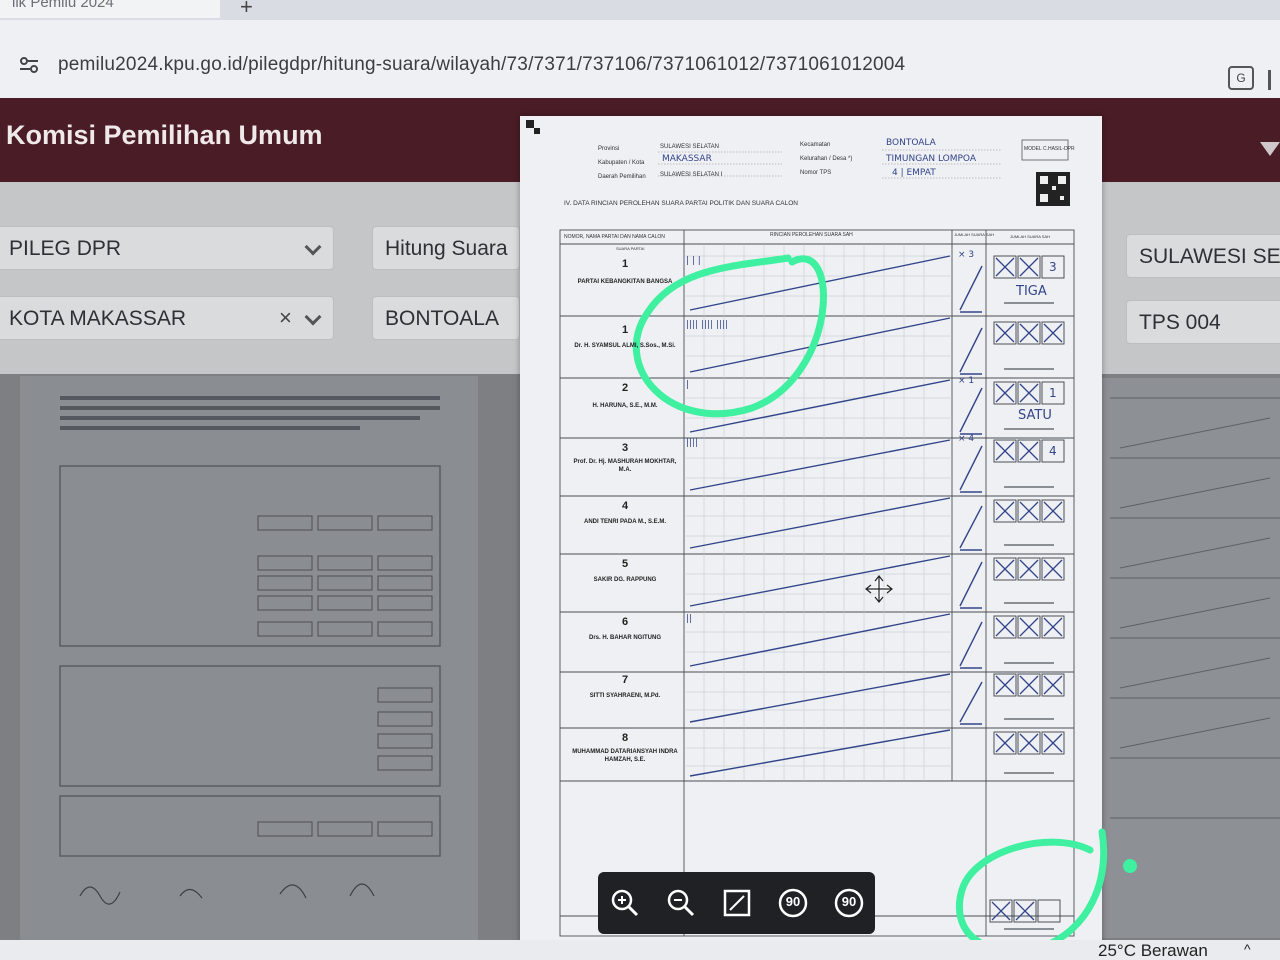 The image size is (1280, 960). What do you see at coordinates (1180, 322) in the screenshot?
I see `tps-value: TPS 004` at bounding box center [1180, 322].